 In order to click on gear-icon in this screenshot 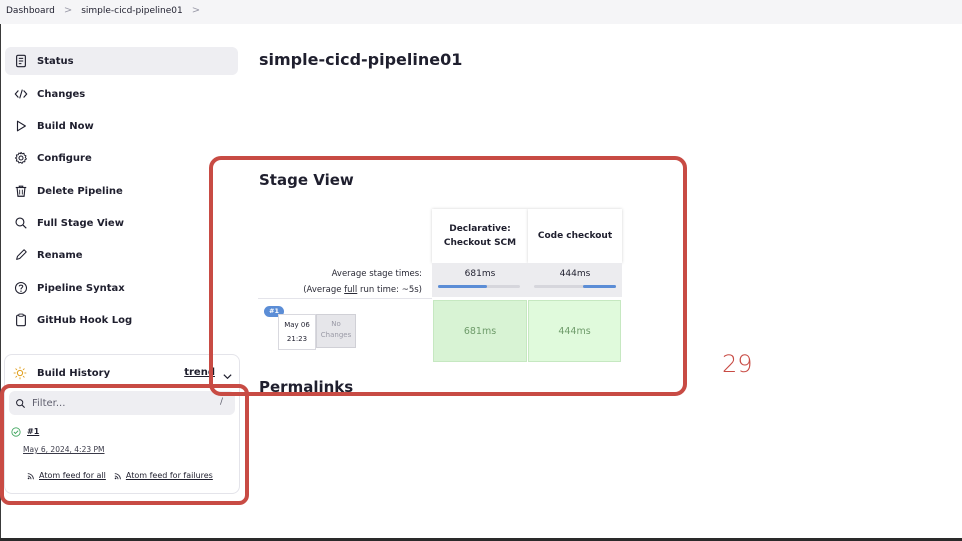, I will do `click(21, 158)`.